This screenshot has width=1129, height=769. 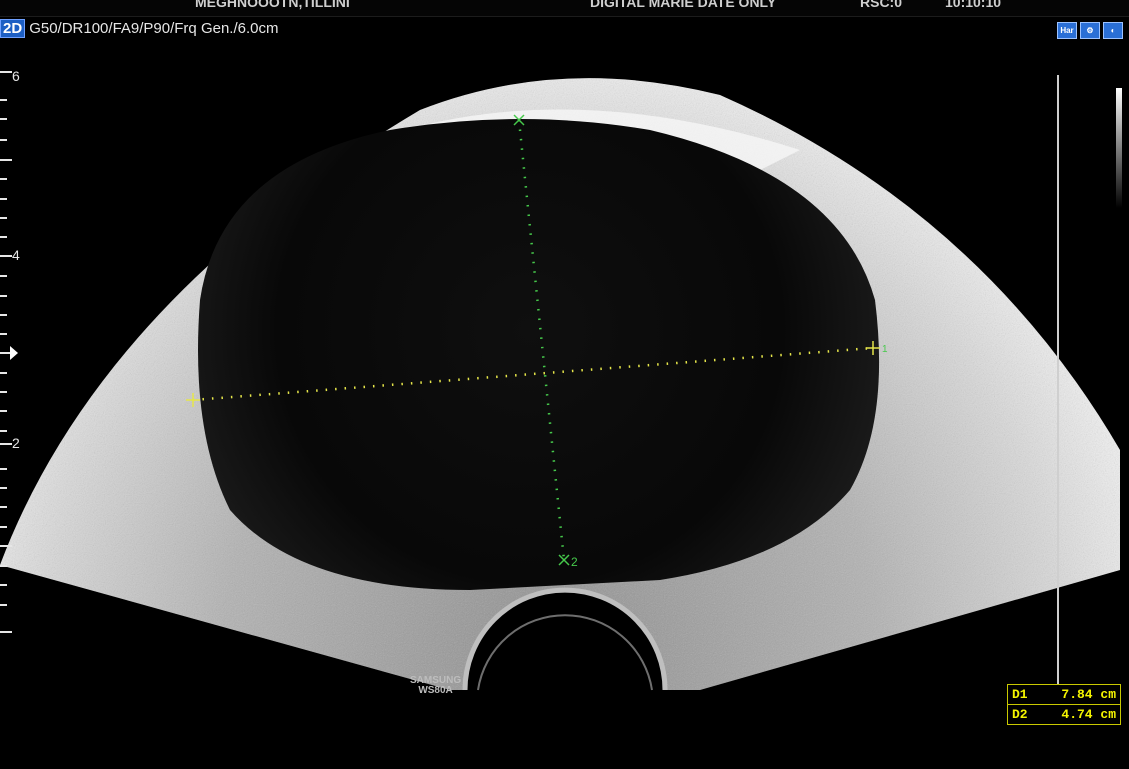 I want to click on focus-marker-icon, so click(x=14, y=353).